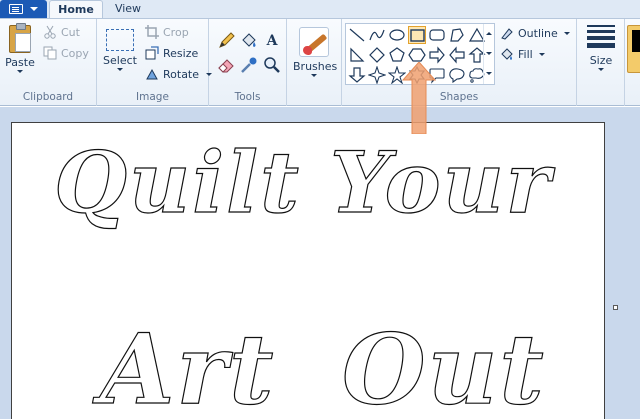  Describe the element at coordinates (181, 53) in the screenshot. I see `resize-label: Resize` at that location.